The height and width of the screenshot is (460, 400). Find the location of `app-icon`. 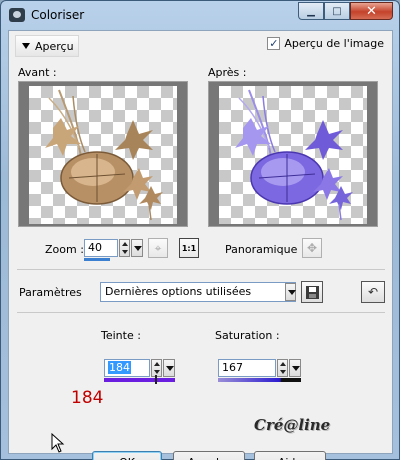

app-icon is located at coordinates (17, 15).